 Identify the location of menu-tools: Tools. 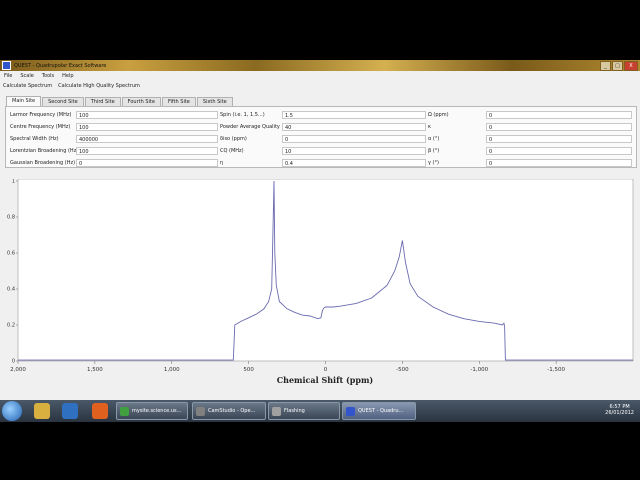
(48, 76).